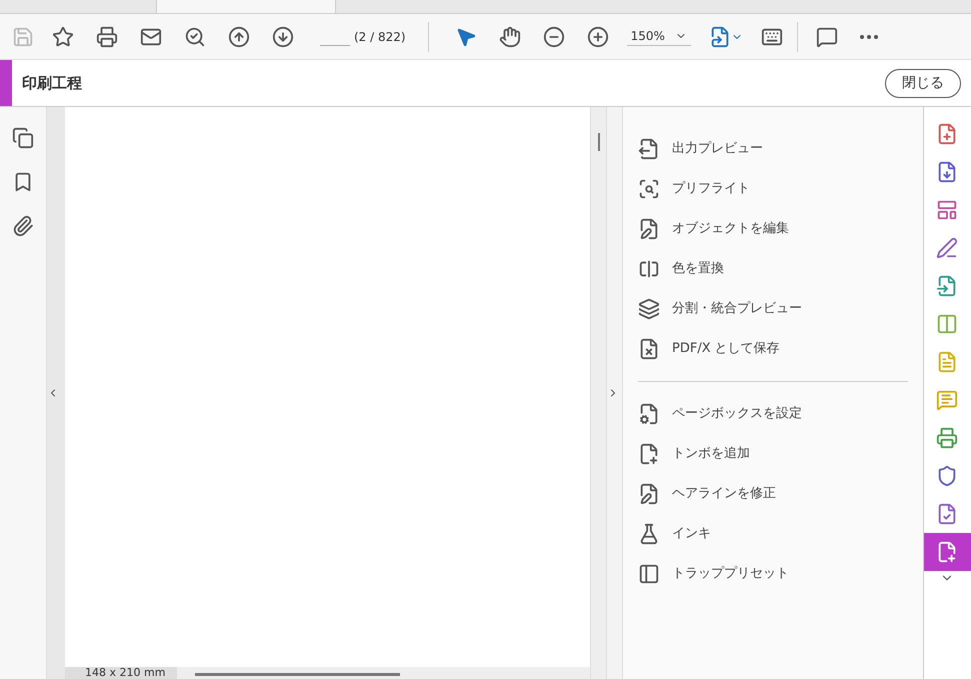 This screenshot has height=679, width=971. I want to click on arrow-down-icon, so click(283, 37).